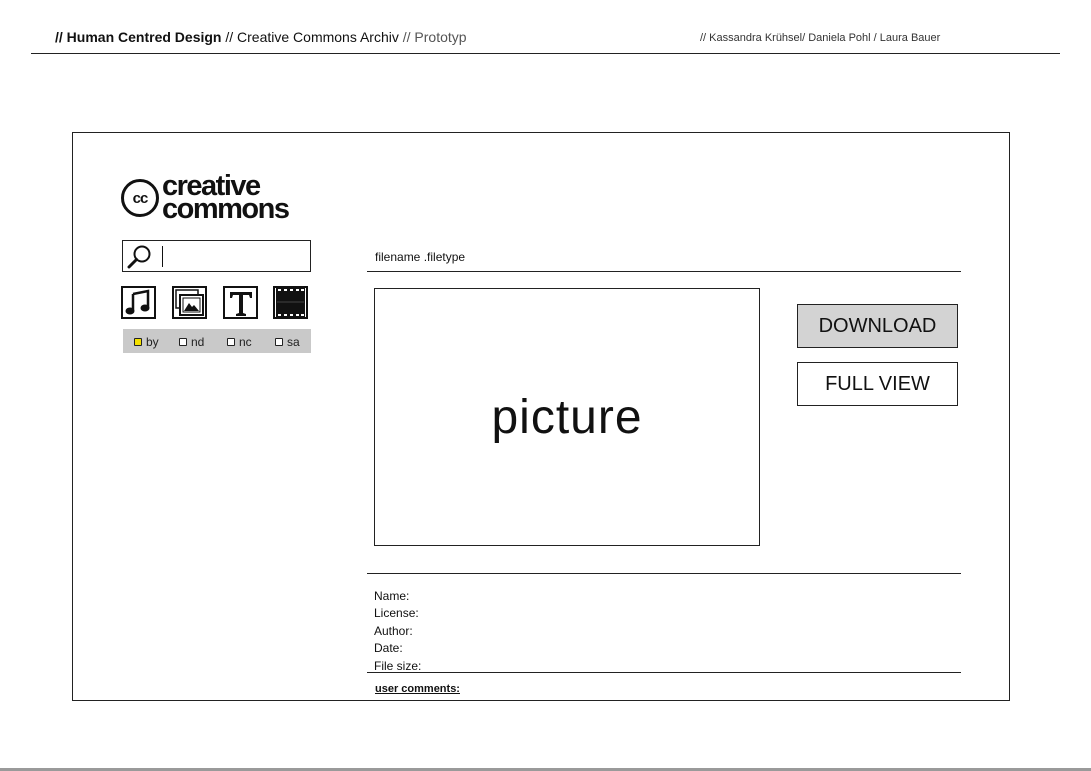 This screenshot has height=771, width=1091. Describe the element at coordinates (140, 198) in the screenshot. I see `cc-badge-icon: cc` at that location.